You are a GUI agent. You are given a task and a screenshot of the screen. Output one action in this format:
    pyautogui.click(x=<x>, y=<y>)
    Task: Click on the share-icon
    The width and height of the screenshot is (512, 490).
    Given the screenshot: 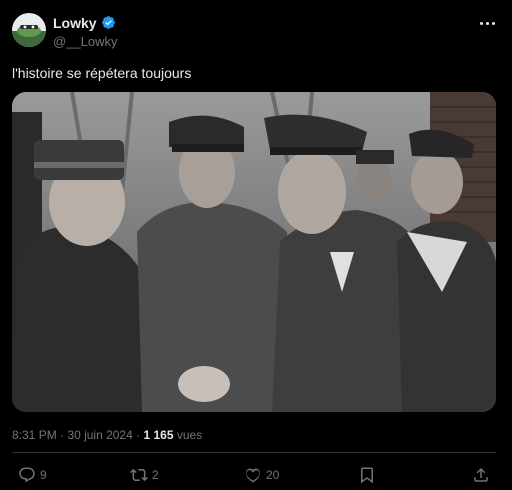 What is the action you would take?
    pyautogui.click(x=481, y=474)
    